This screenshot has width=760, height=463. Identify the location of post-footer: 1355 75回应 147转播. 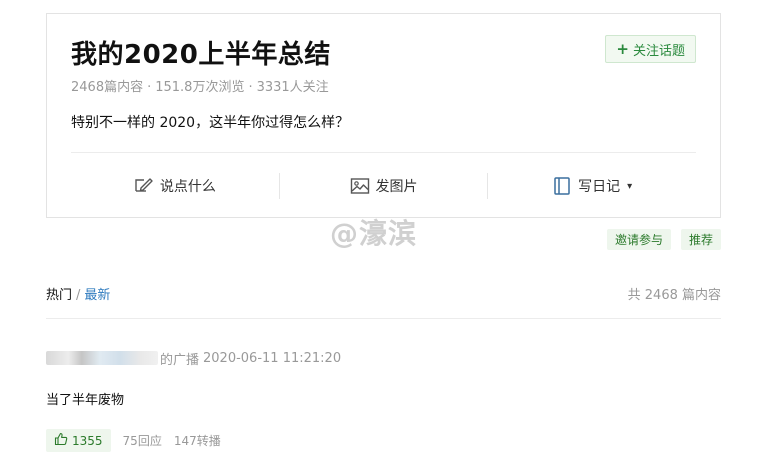
(383, 440).